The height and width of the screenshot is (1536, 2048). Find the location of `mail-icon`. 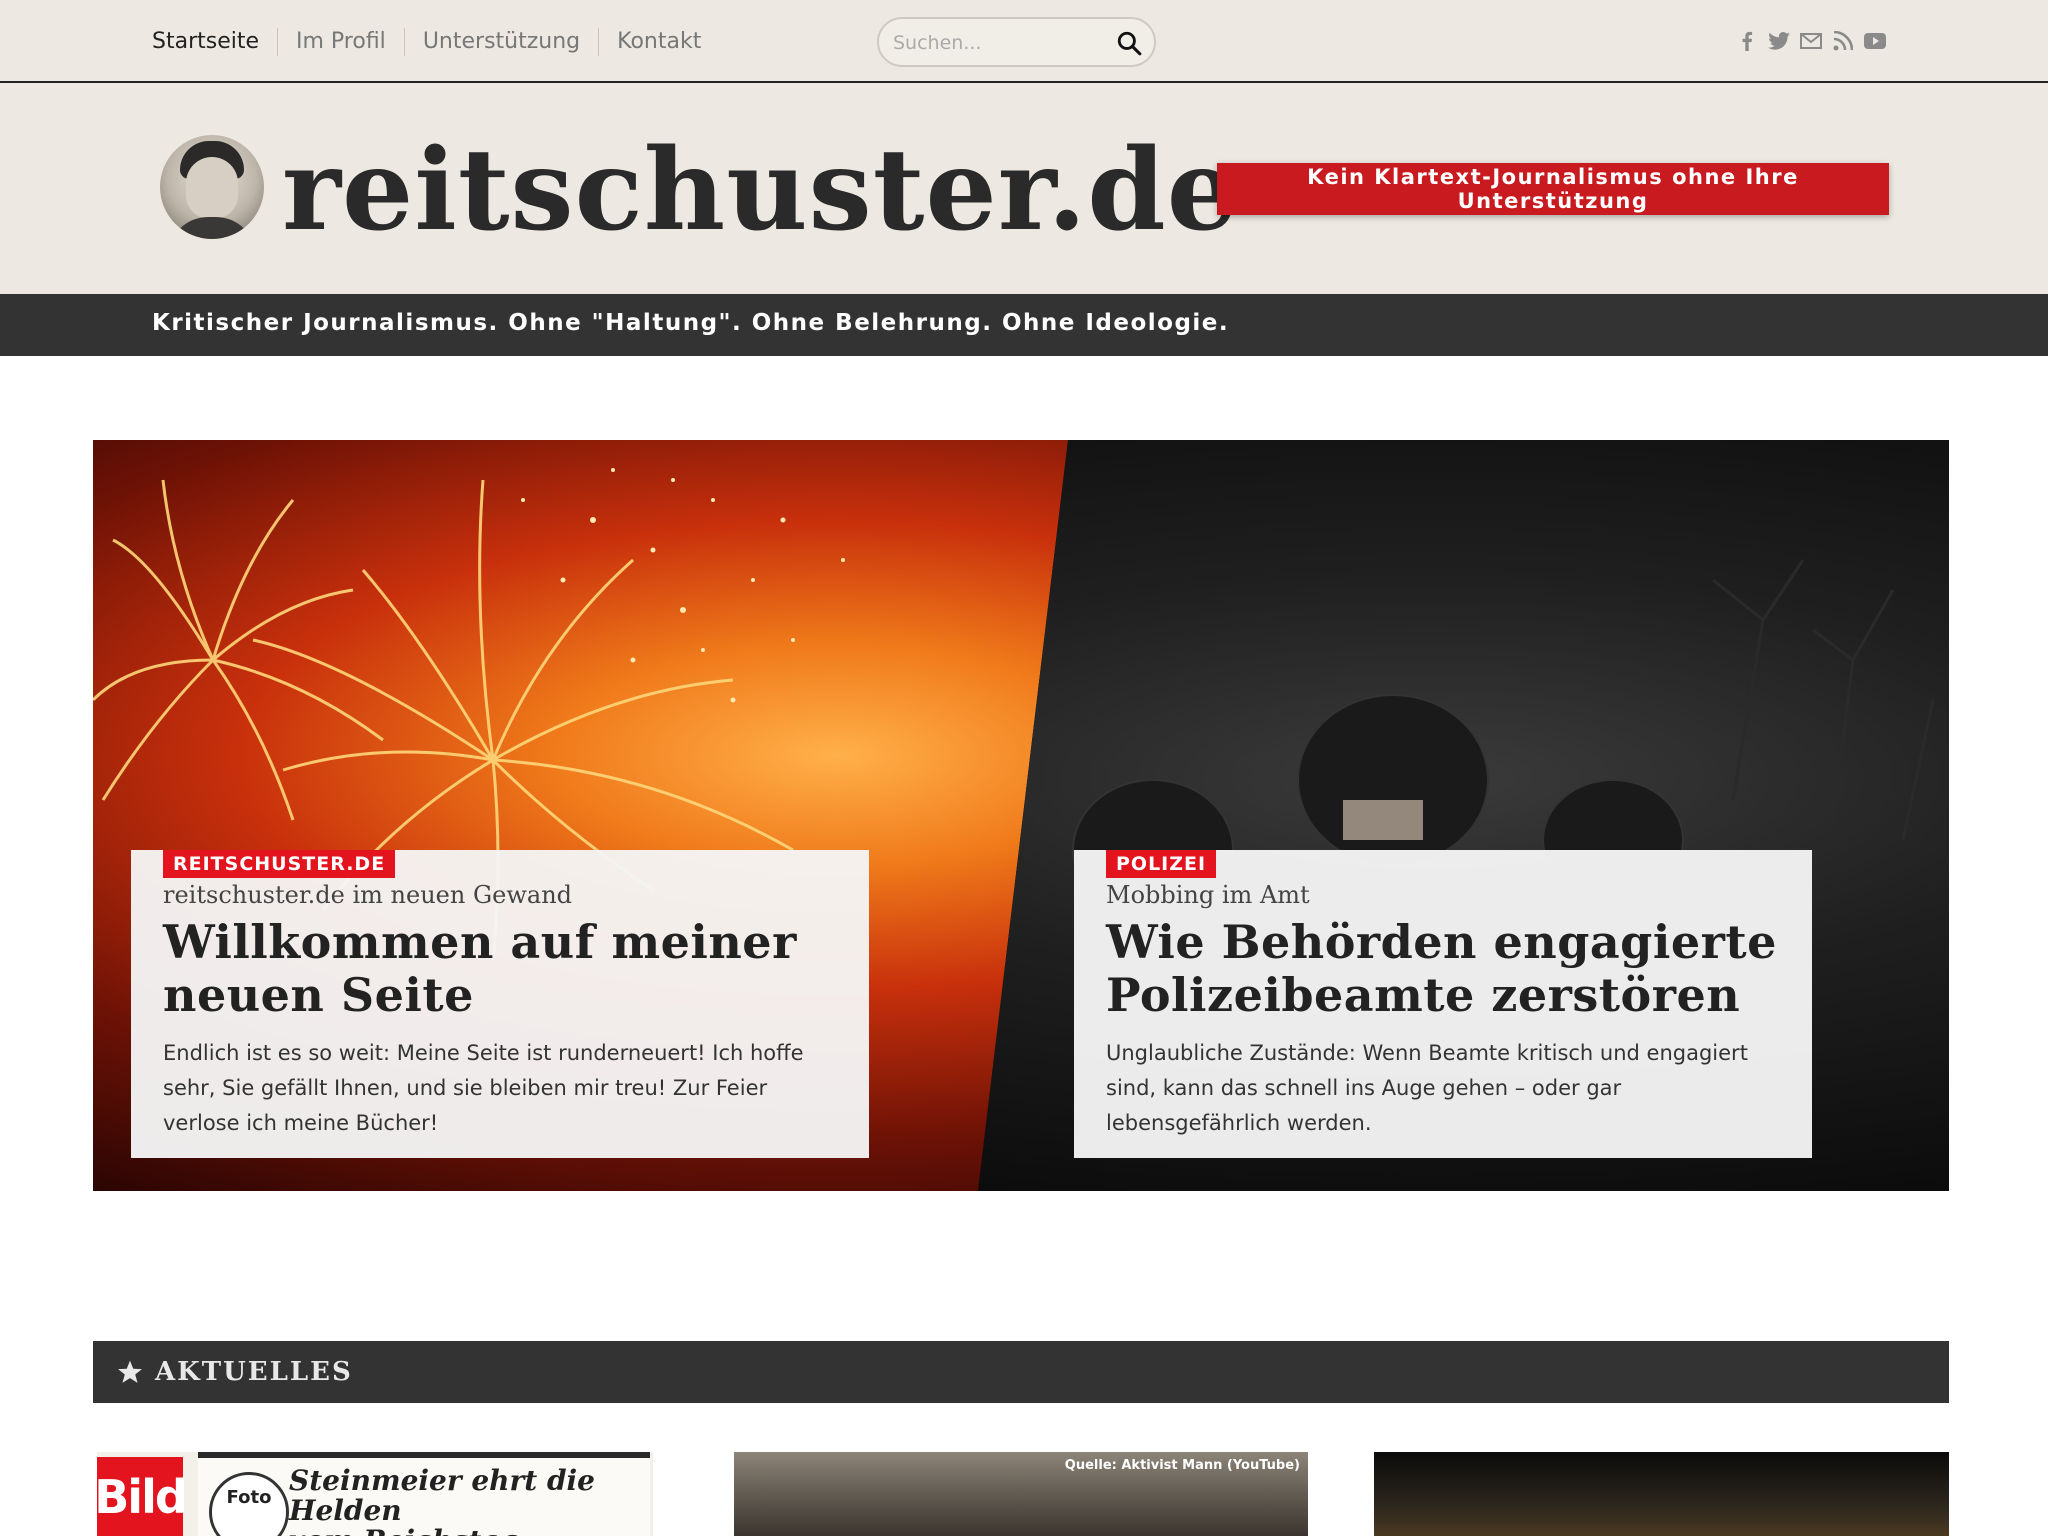

mail-icon is located at coordinates (1811, 41).